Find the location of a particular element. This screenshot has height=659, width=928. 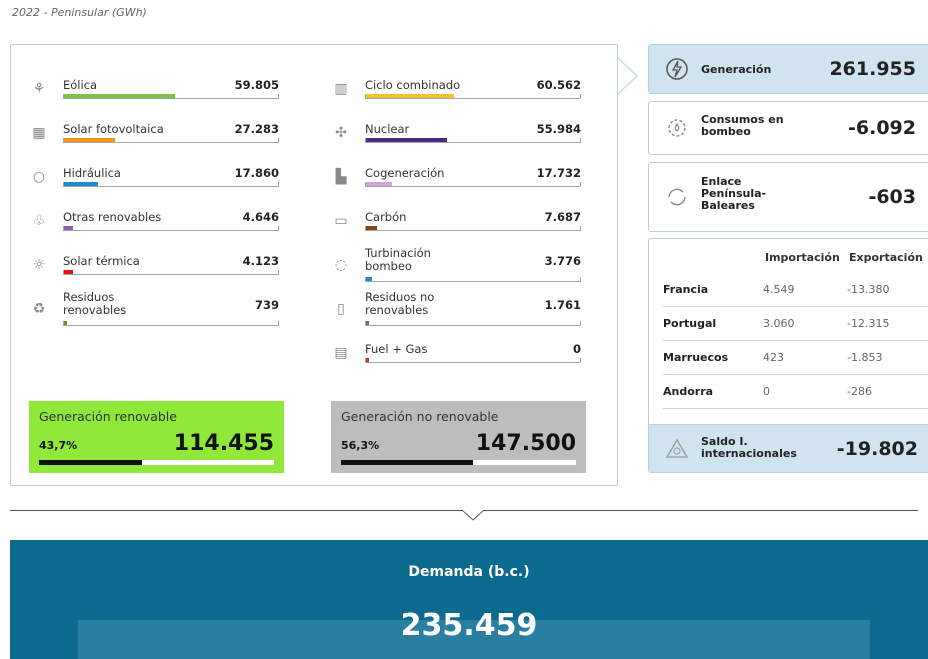

tech-value: 27.283 is located at coordinates (256, 129).